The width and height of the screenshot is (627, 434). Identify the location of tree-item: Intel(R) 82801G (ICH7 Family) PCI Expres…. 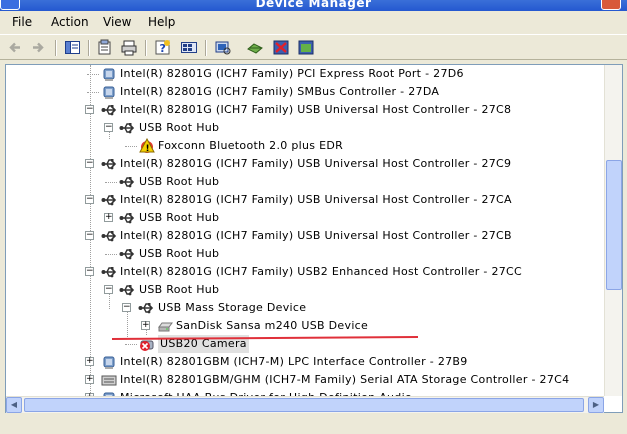
(270, 74).